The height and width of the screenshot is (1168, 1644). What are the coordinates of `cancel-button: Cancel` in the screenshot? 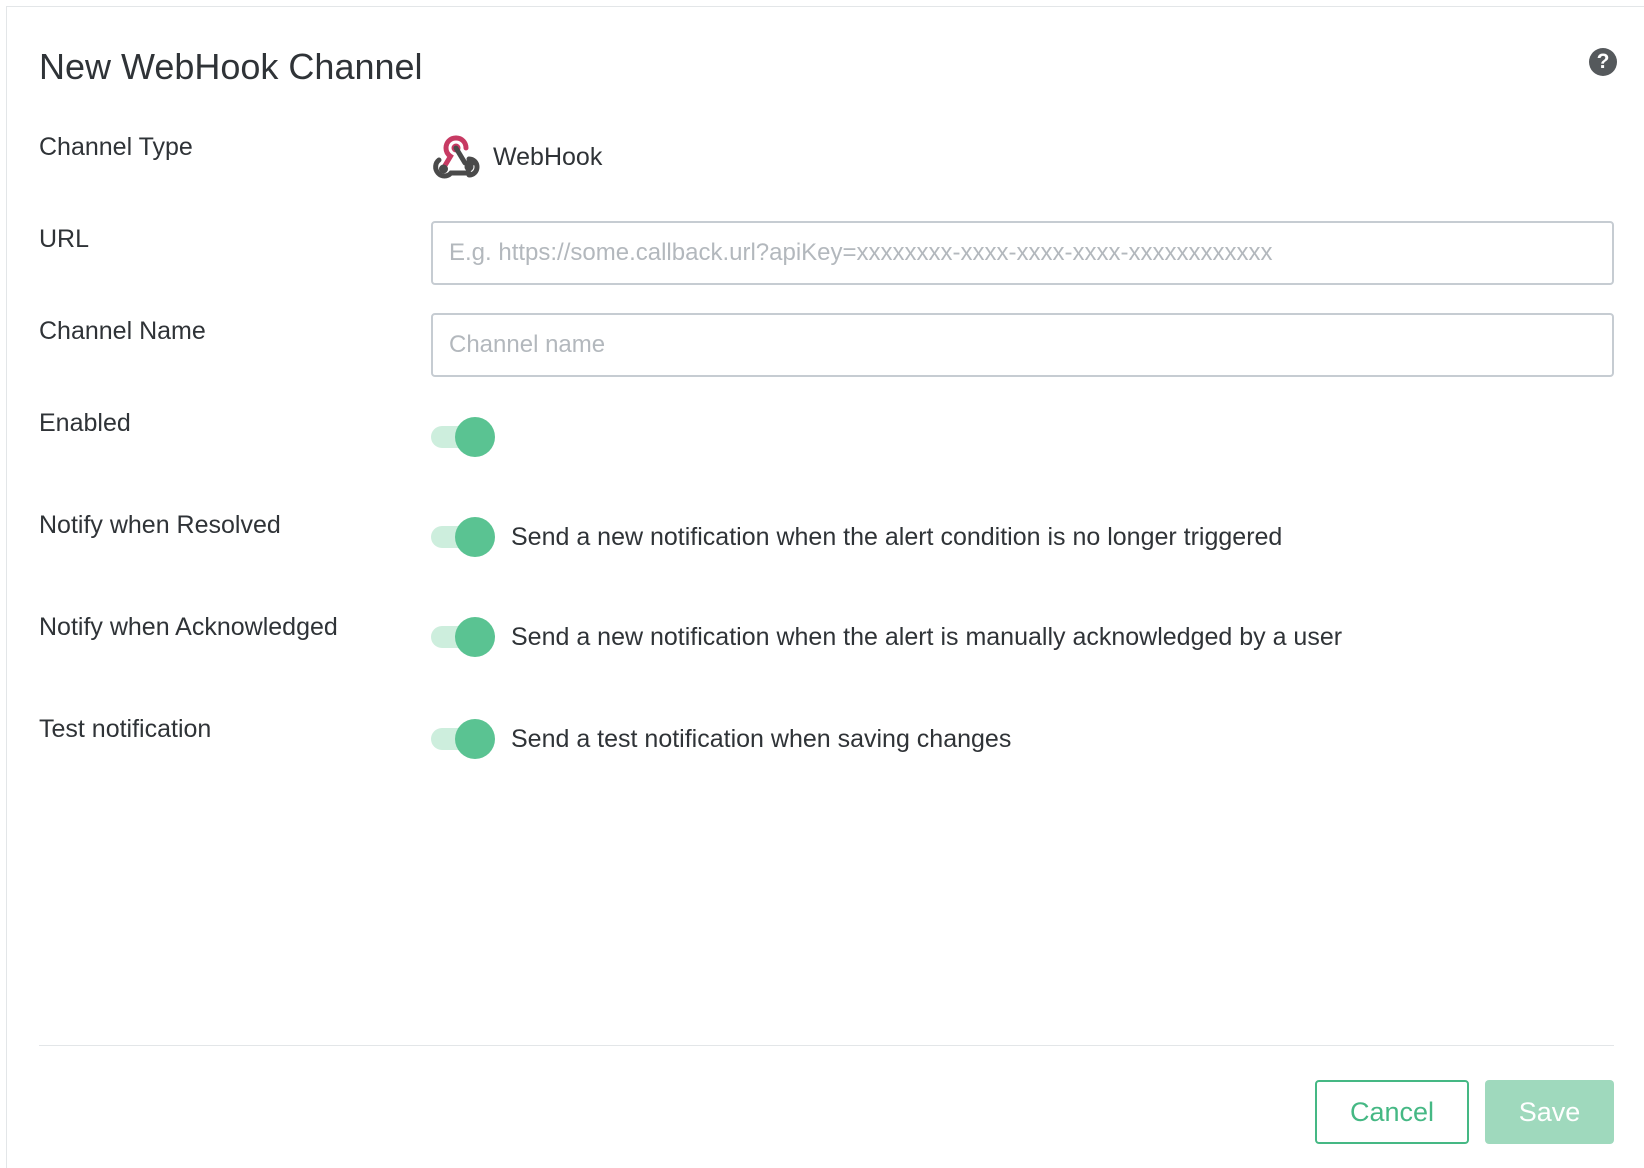 It's located at (1392, 1112).